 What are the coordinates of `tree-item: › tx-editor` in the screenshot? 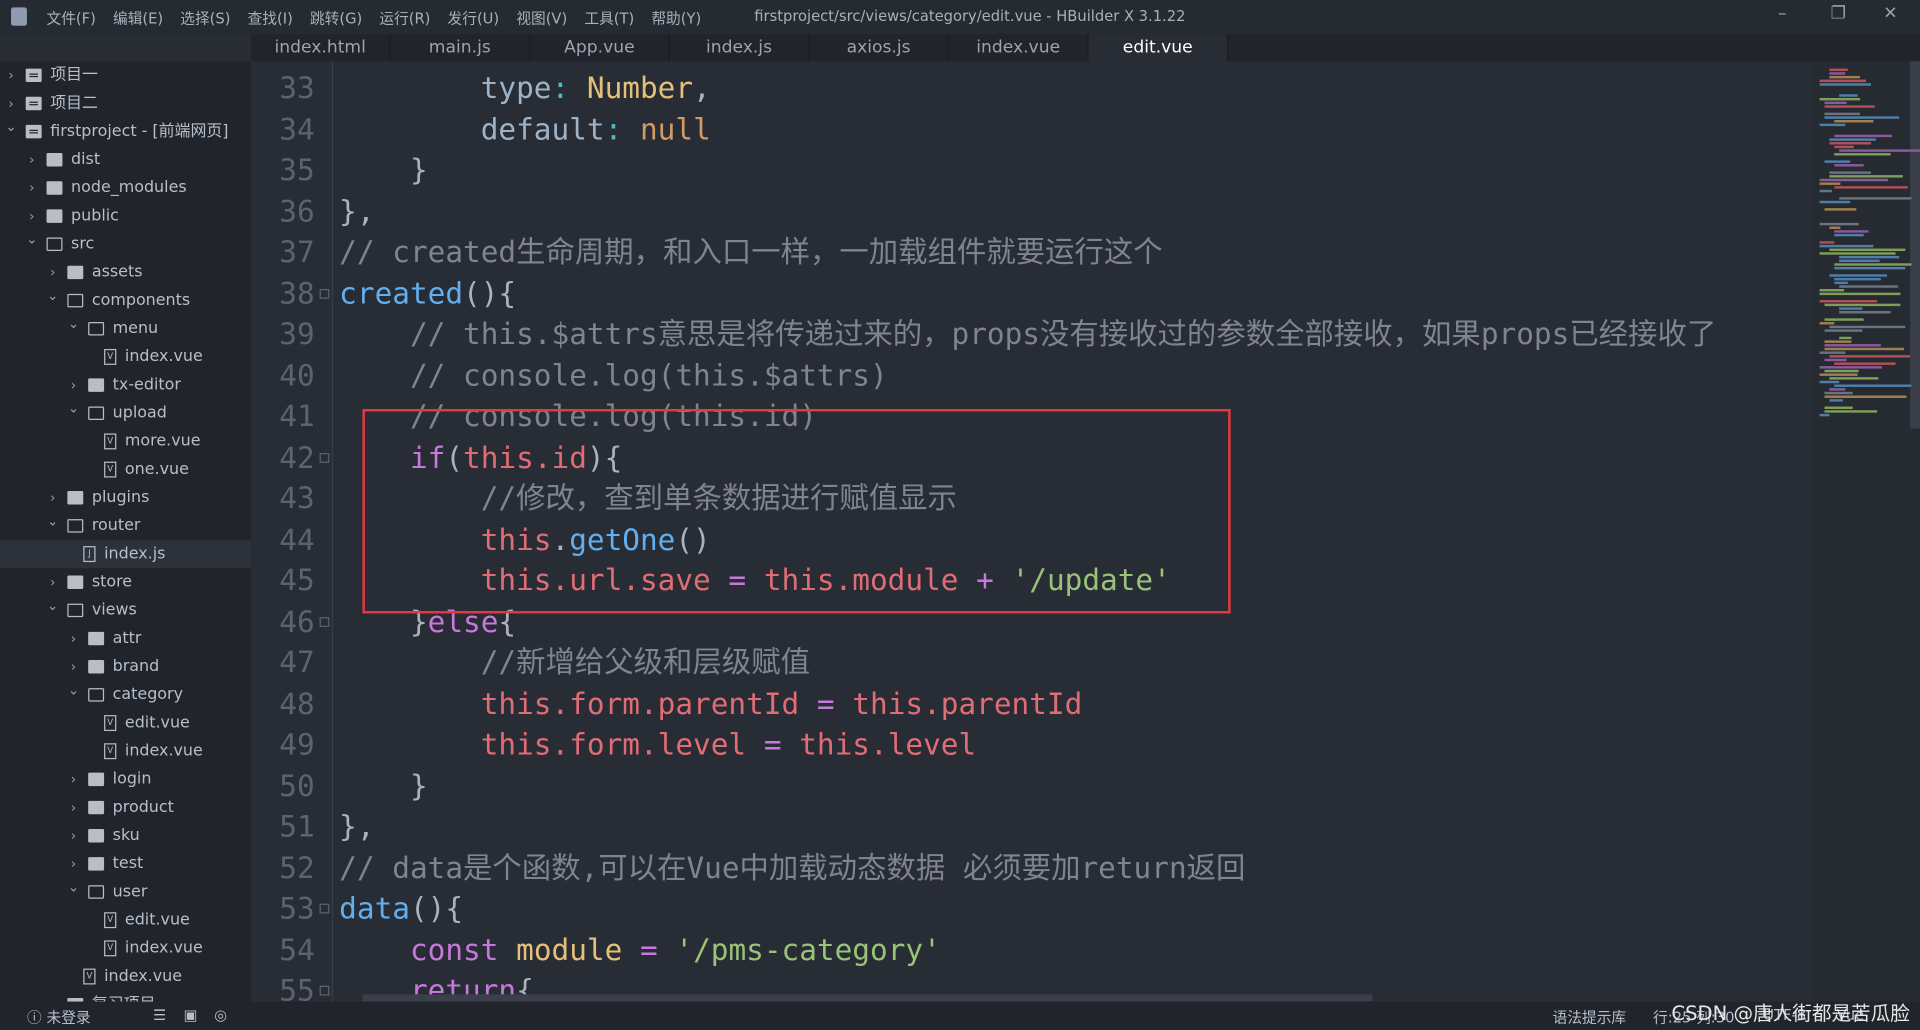 It's located at (125, 385).